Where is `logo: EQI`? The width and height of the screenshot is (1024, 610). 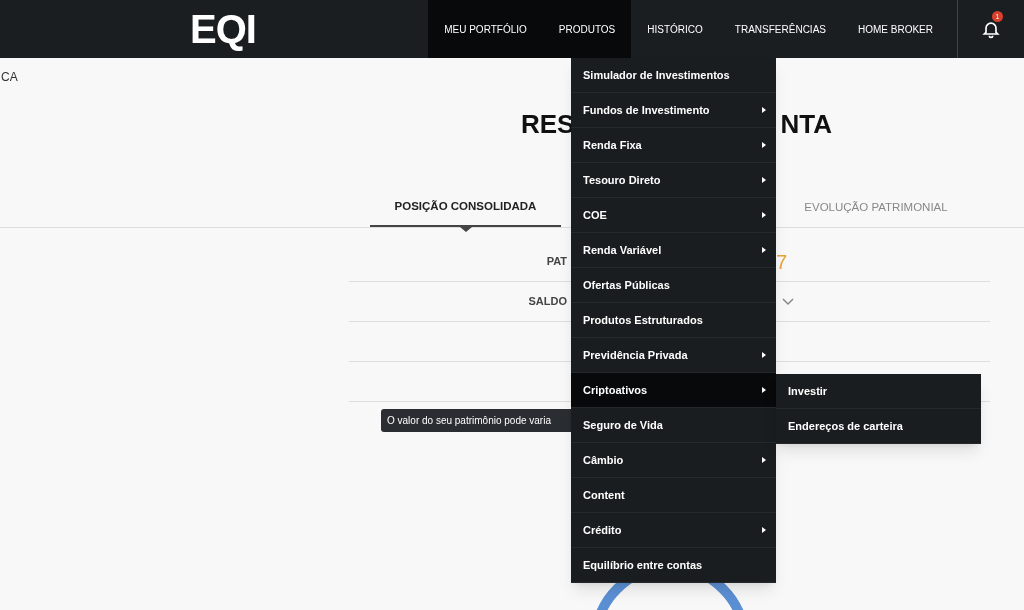
logo: EQI is located at coordinates (223, 29).